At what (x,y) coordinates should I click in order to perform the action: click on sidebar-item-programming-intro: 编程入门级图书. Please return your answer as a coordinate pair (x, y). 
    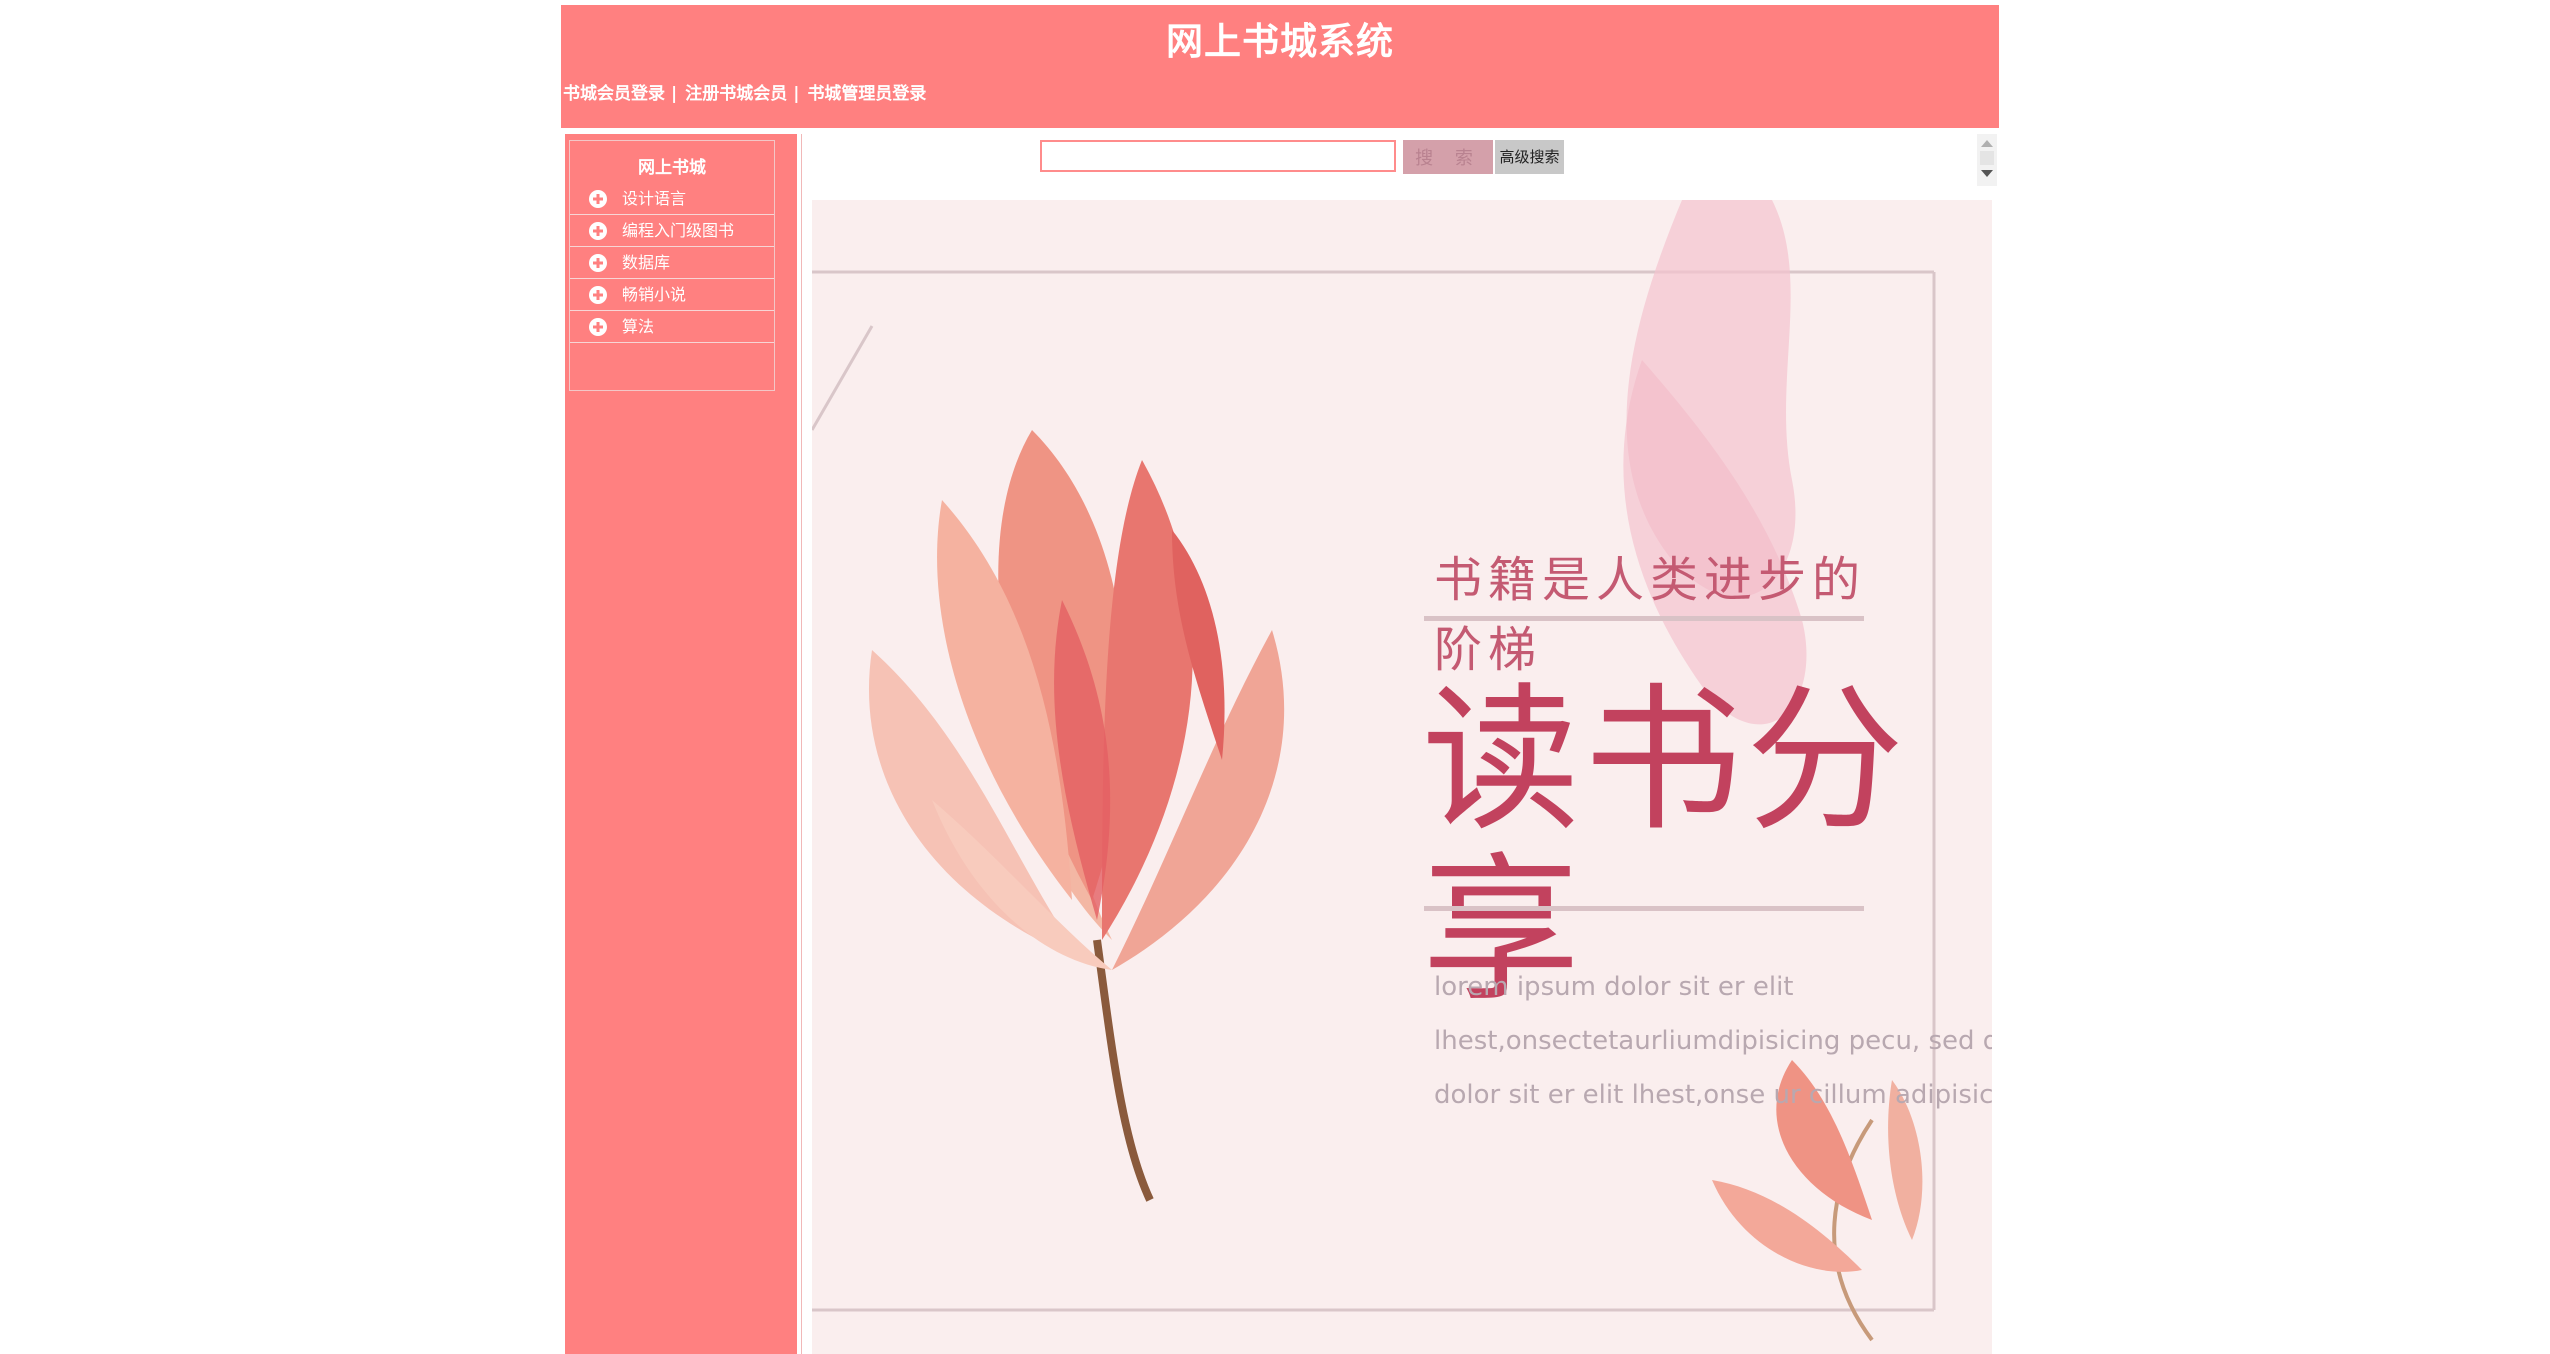
    Looking at the image, I should click on (672, 231).